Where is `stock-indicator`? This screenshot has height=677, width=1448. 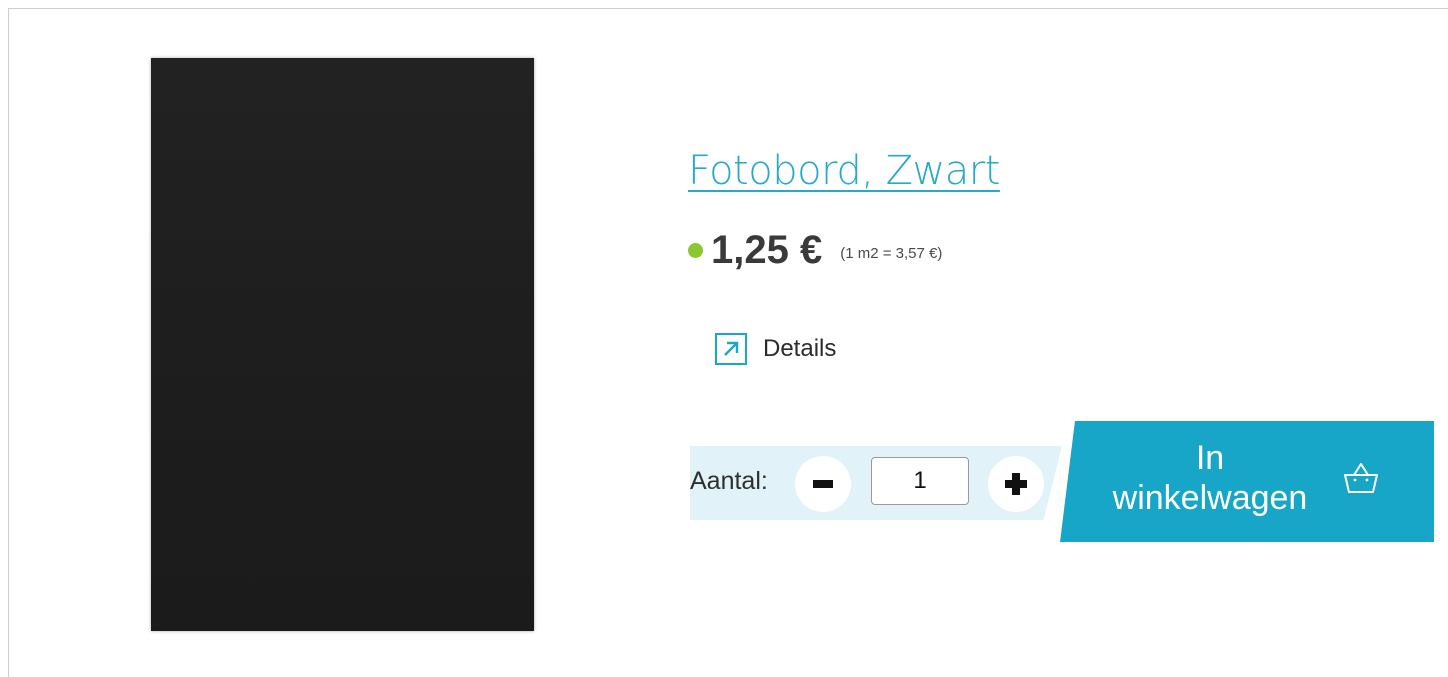 stock-indicator is located at coordinates (695, 250).